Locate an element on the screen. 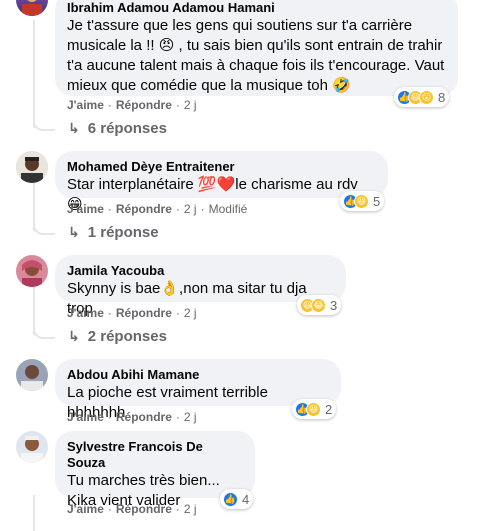 The height and width of the screenshot is (531, 501). haha-reaction-icon: 😂 is located at coordinates (318, 305).